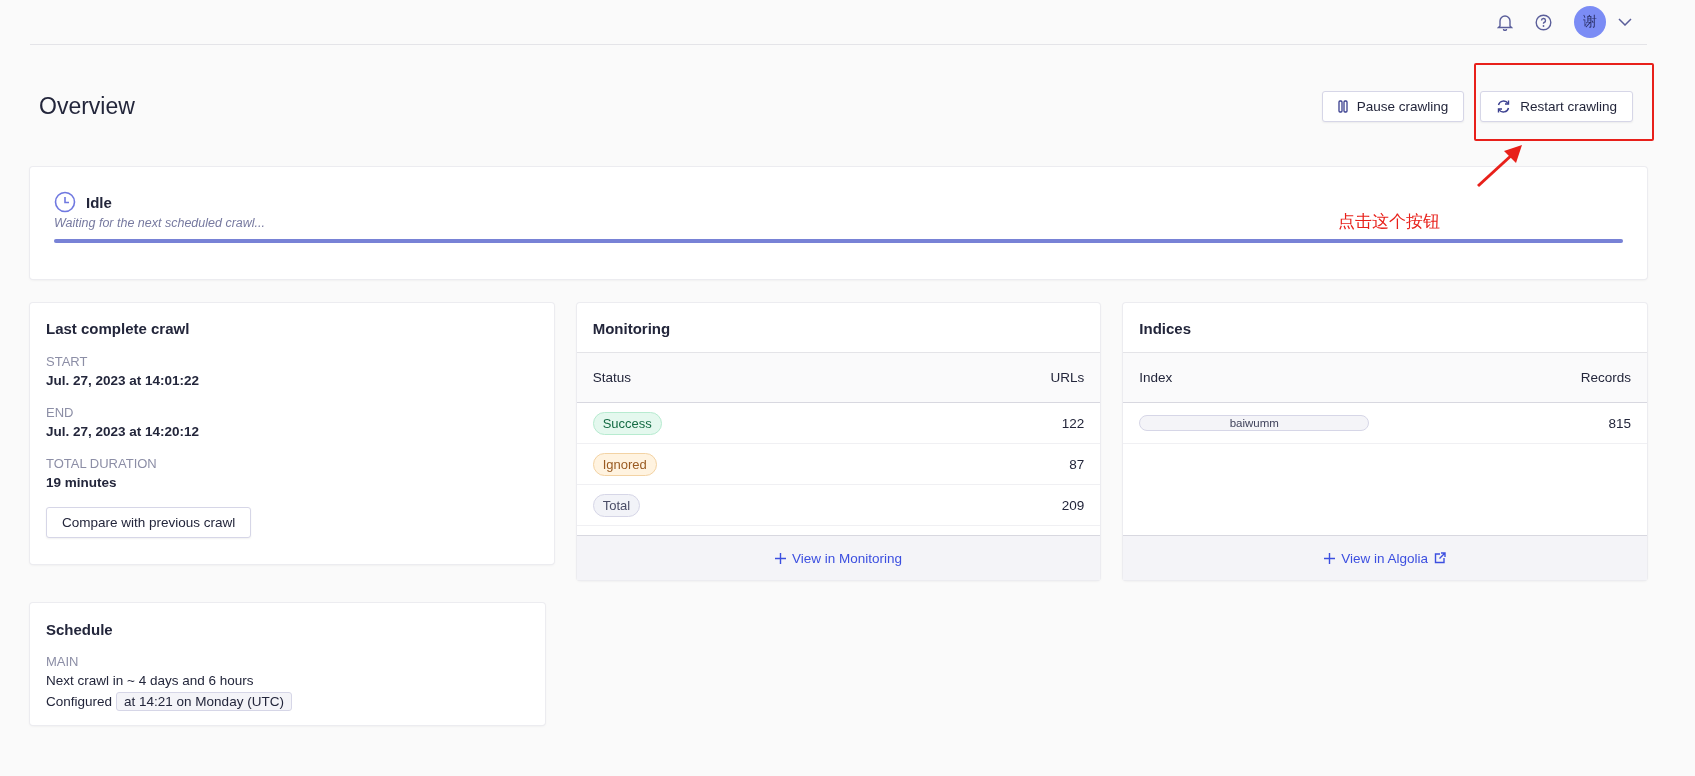  Describe the element at coordinates (1605, 377) in the screenshot. I see `column-header: Records` at that location.